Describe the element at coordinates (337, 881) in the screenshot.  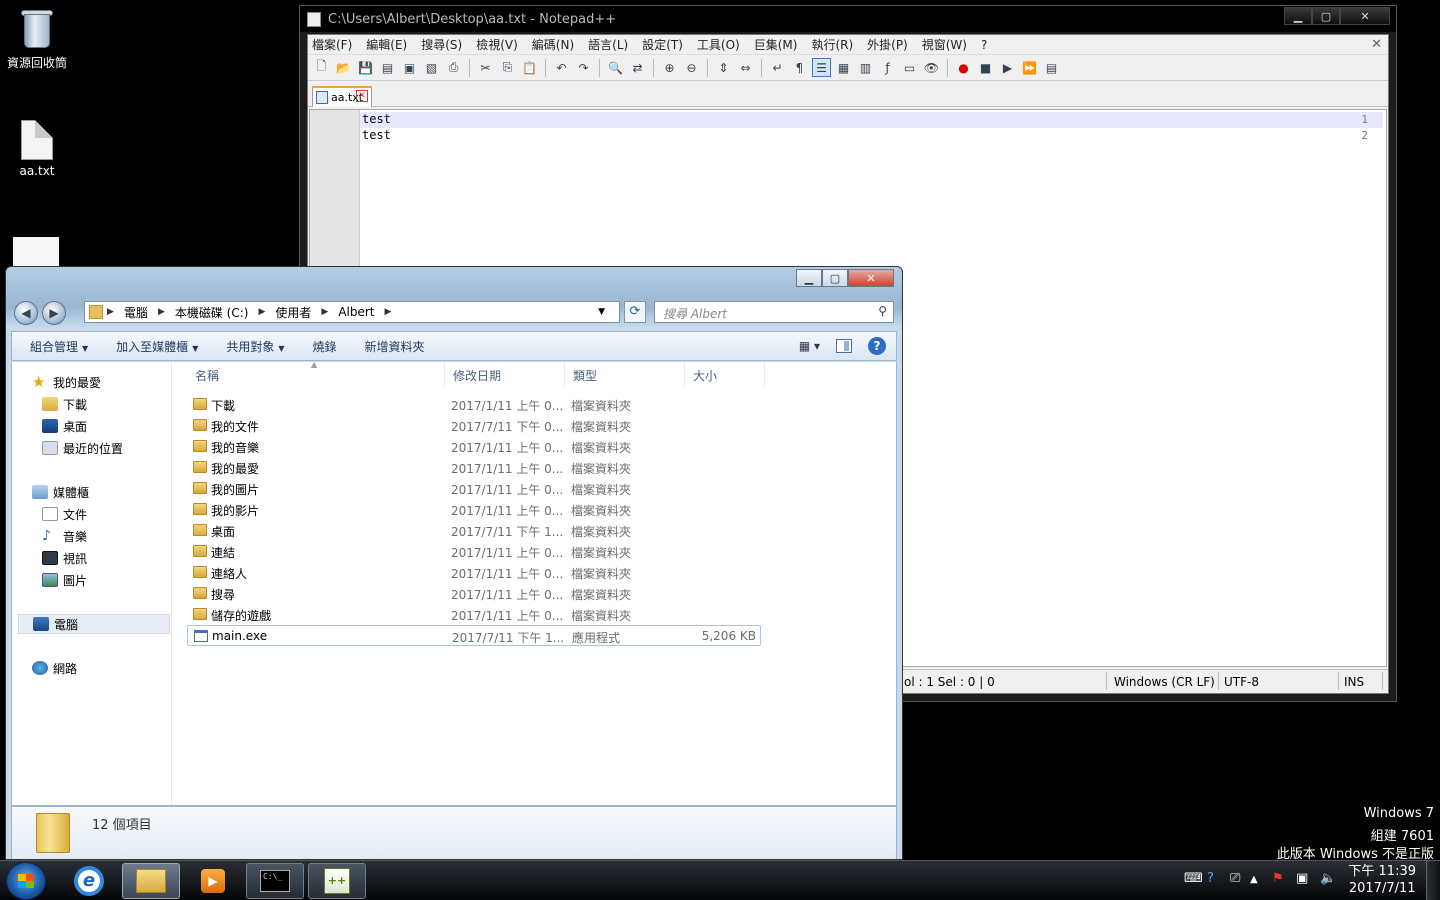
I see `taskbar-notepad-plus-plus: ++` at that location.